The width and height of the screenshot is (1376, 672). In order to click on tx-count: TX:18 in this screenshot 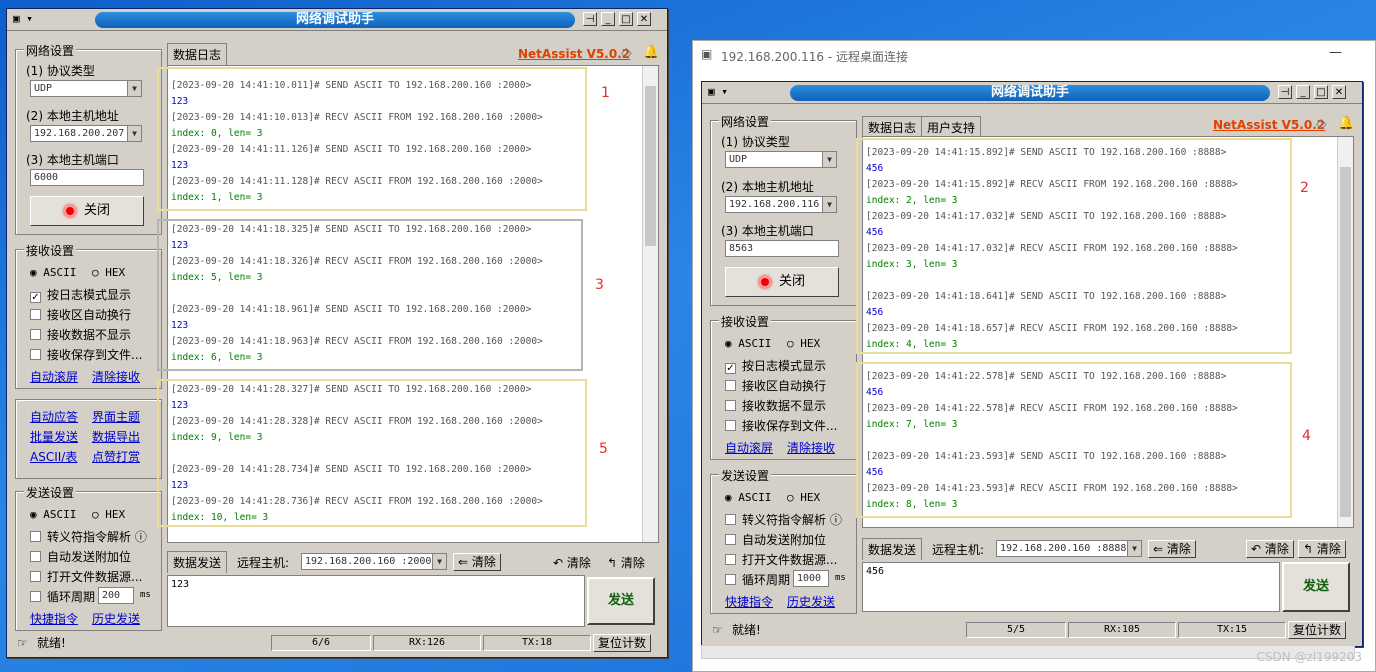, I will do `click(537, 643)`.